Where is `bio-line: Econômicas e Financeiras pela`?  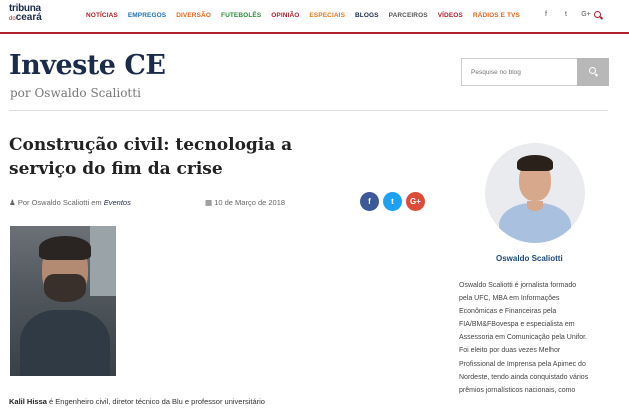 bio-line: Econômicas e Financeiras pela is located at coordinates (508, 312).